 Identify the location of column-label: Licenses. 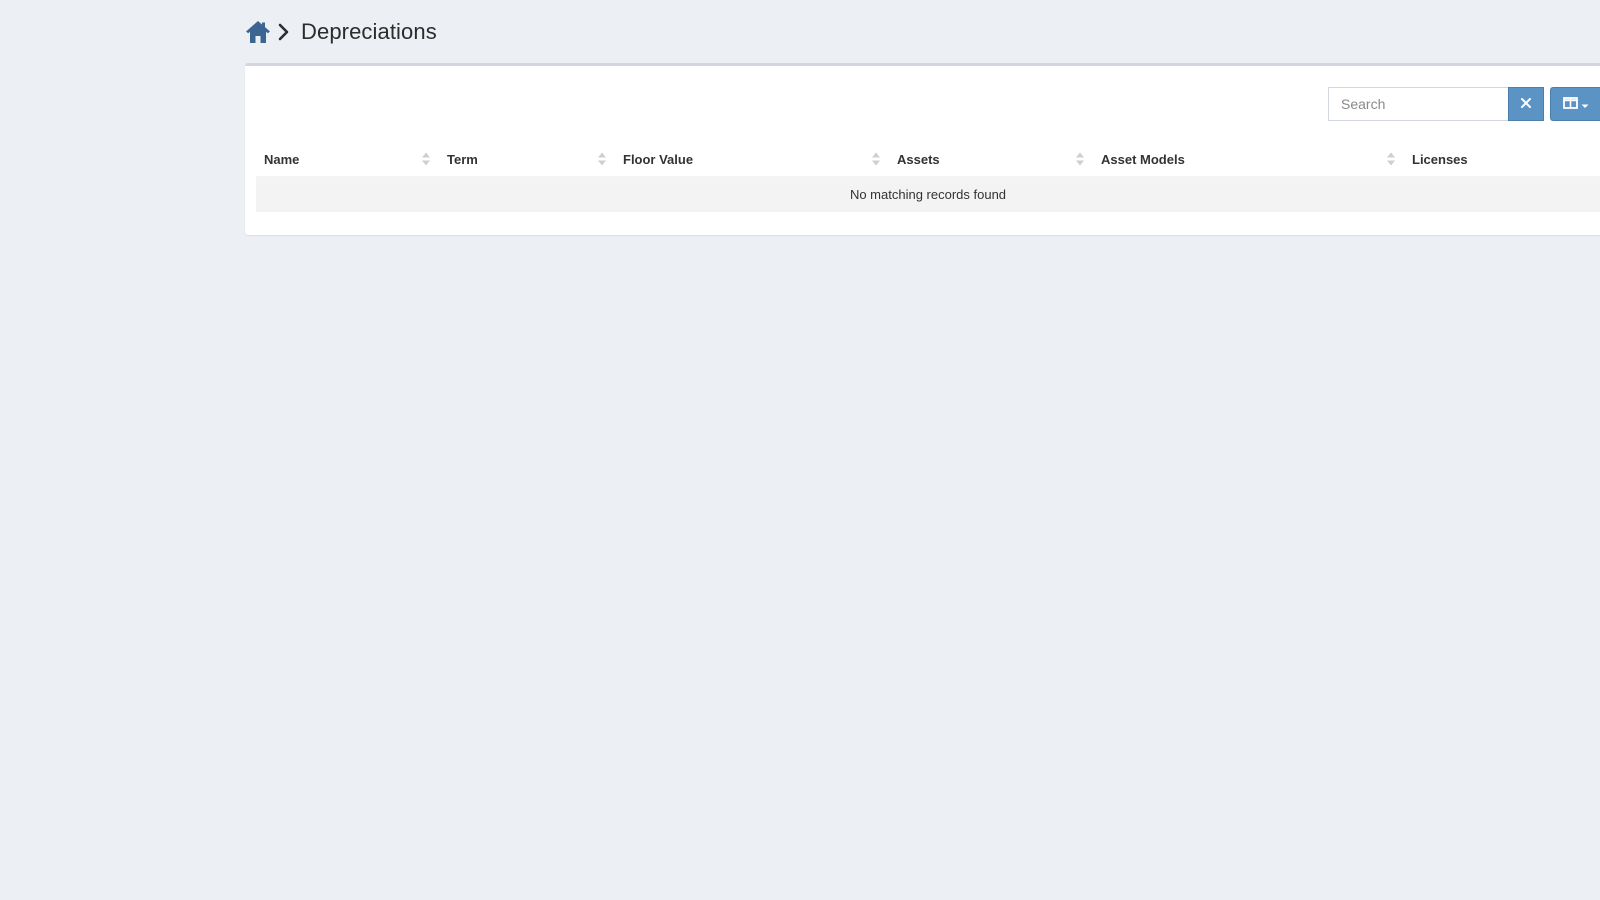
(1440, 159).